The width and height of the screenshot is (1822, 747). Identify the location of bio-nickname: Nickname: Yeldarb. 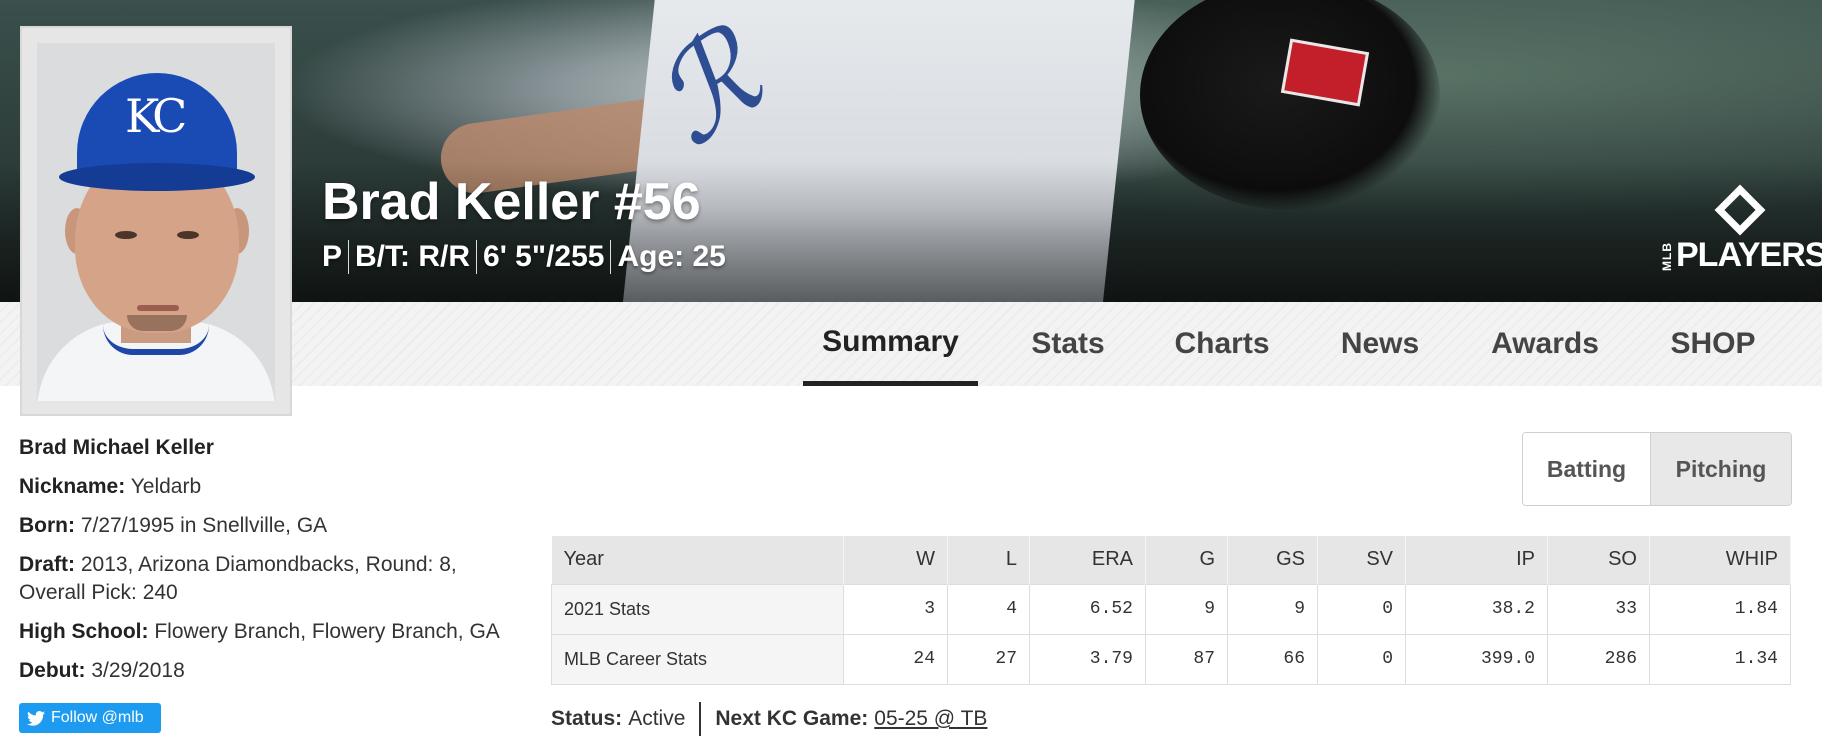
(110, 486).